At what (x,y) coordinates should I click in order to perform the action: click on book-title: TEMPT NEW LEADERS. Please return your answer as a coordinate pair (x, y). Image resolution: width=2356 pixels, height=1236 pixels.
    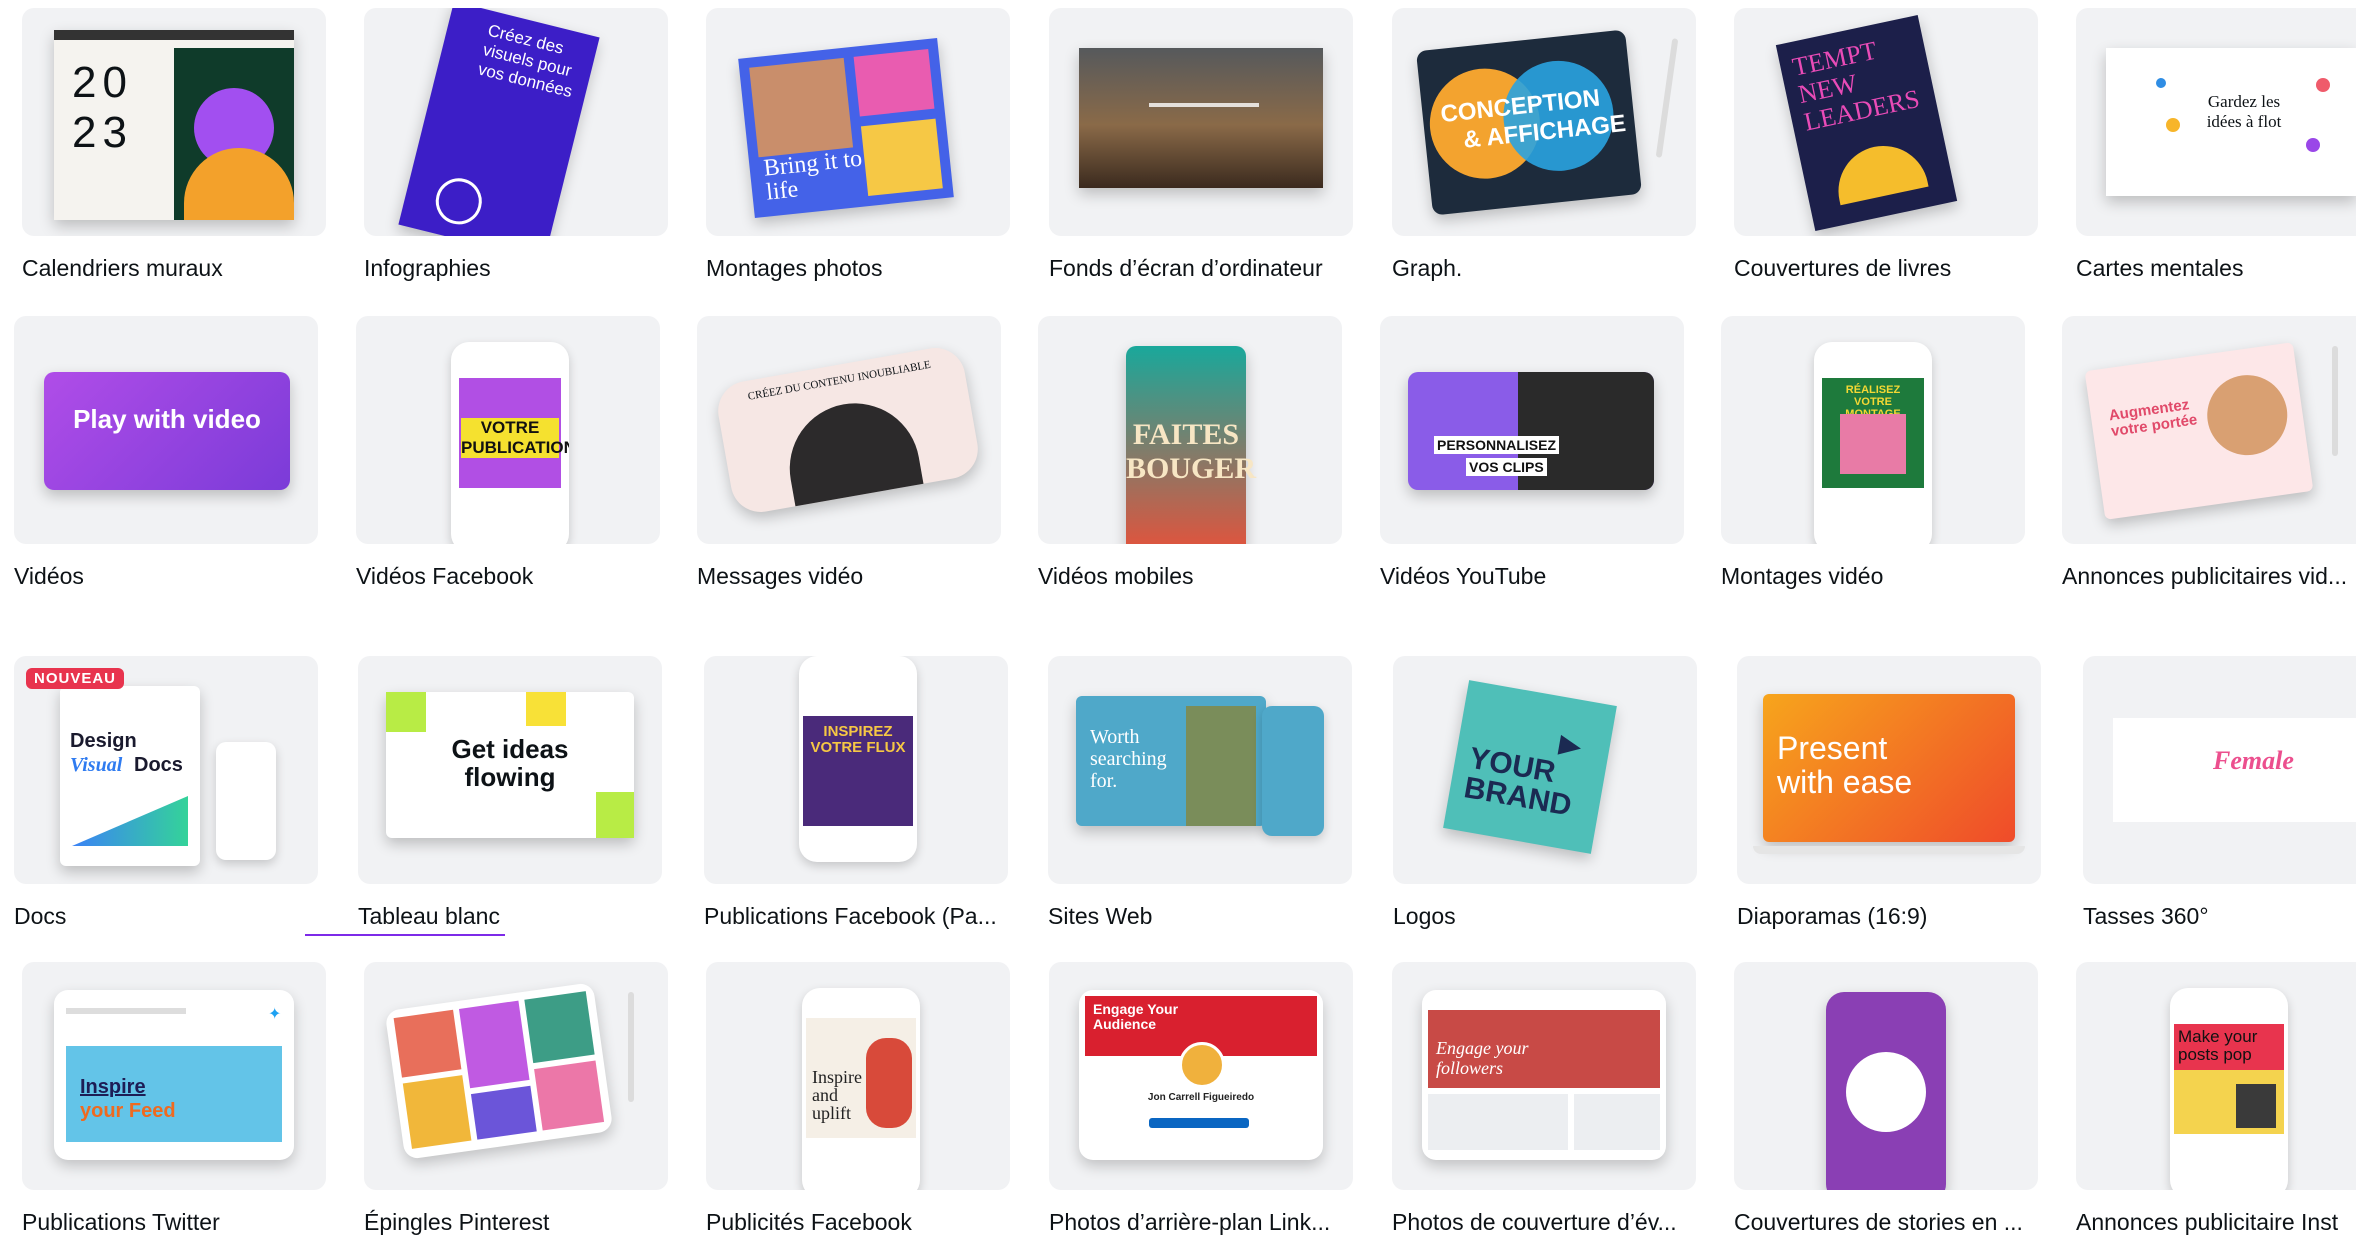
    Looking at the image, I should click on (1855, 86).